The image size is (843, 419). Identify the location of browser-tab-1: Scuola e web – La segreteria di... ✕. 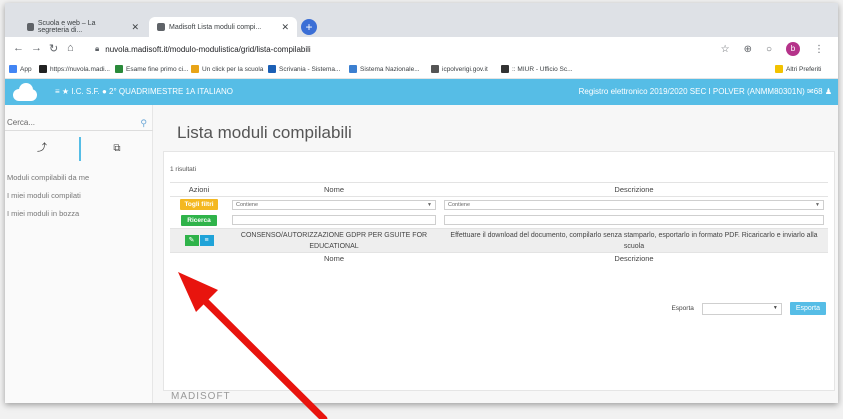
(83, 27).